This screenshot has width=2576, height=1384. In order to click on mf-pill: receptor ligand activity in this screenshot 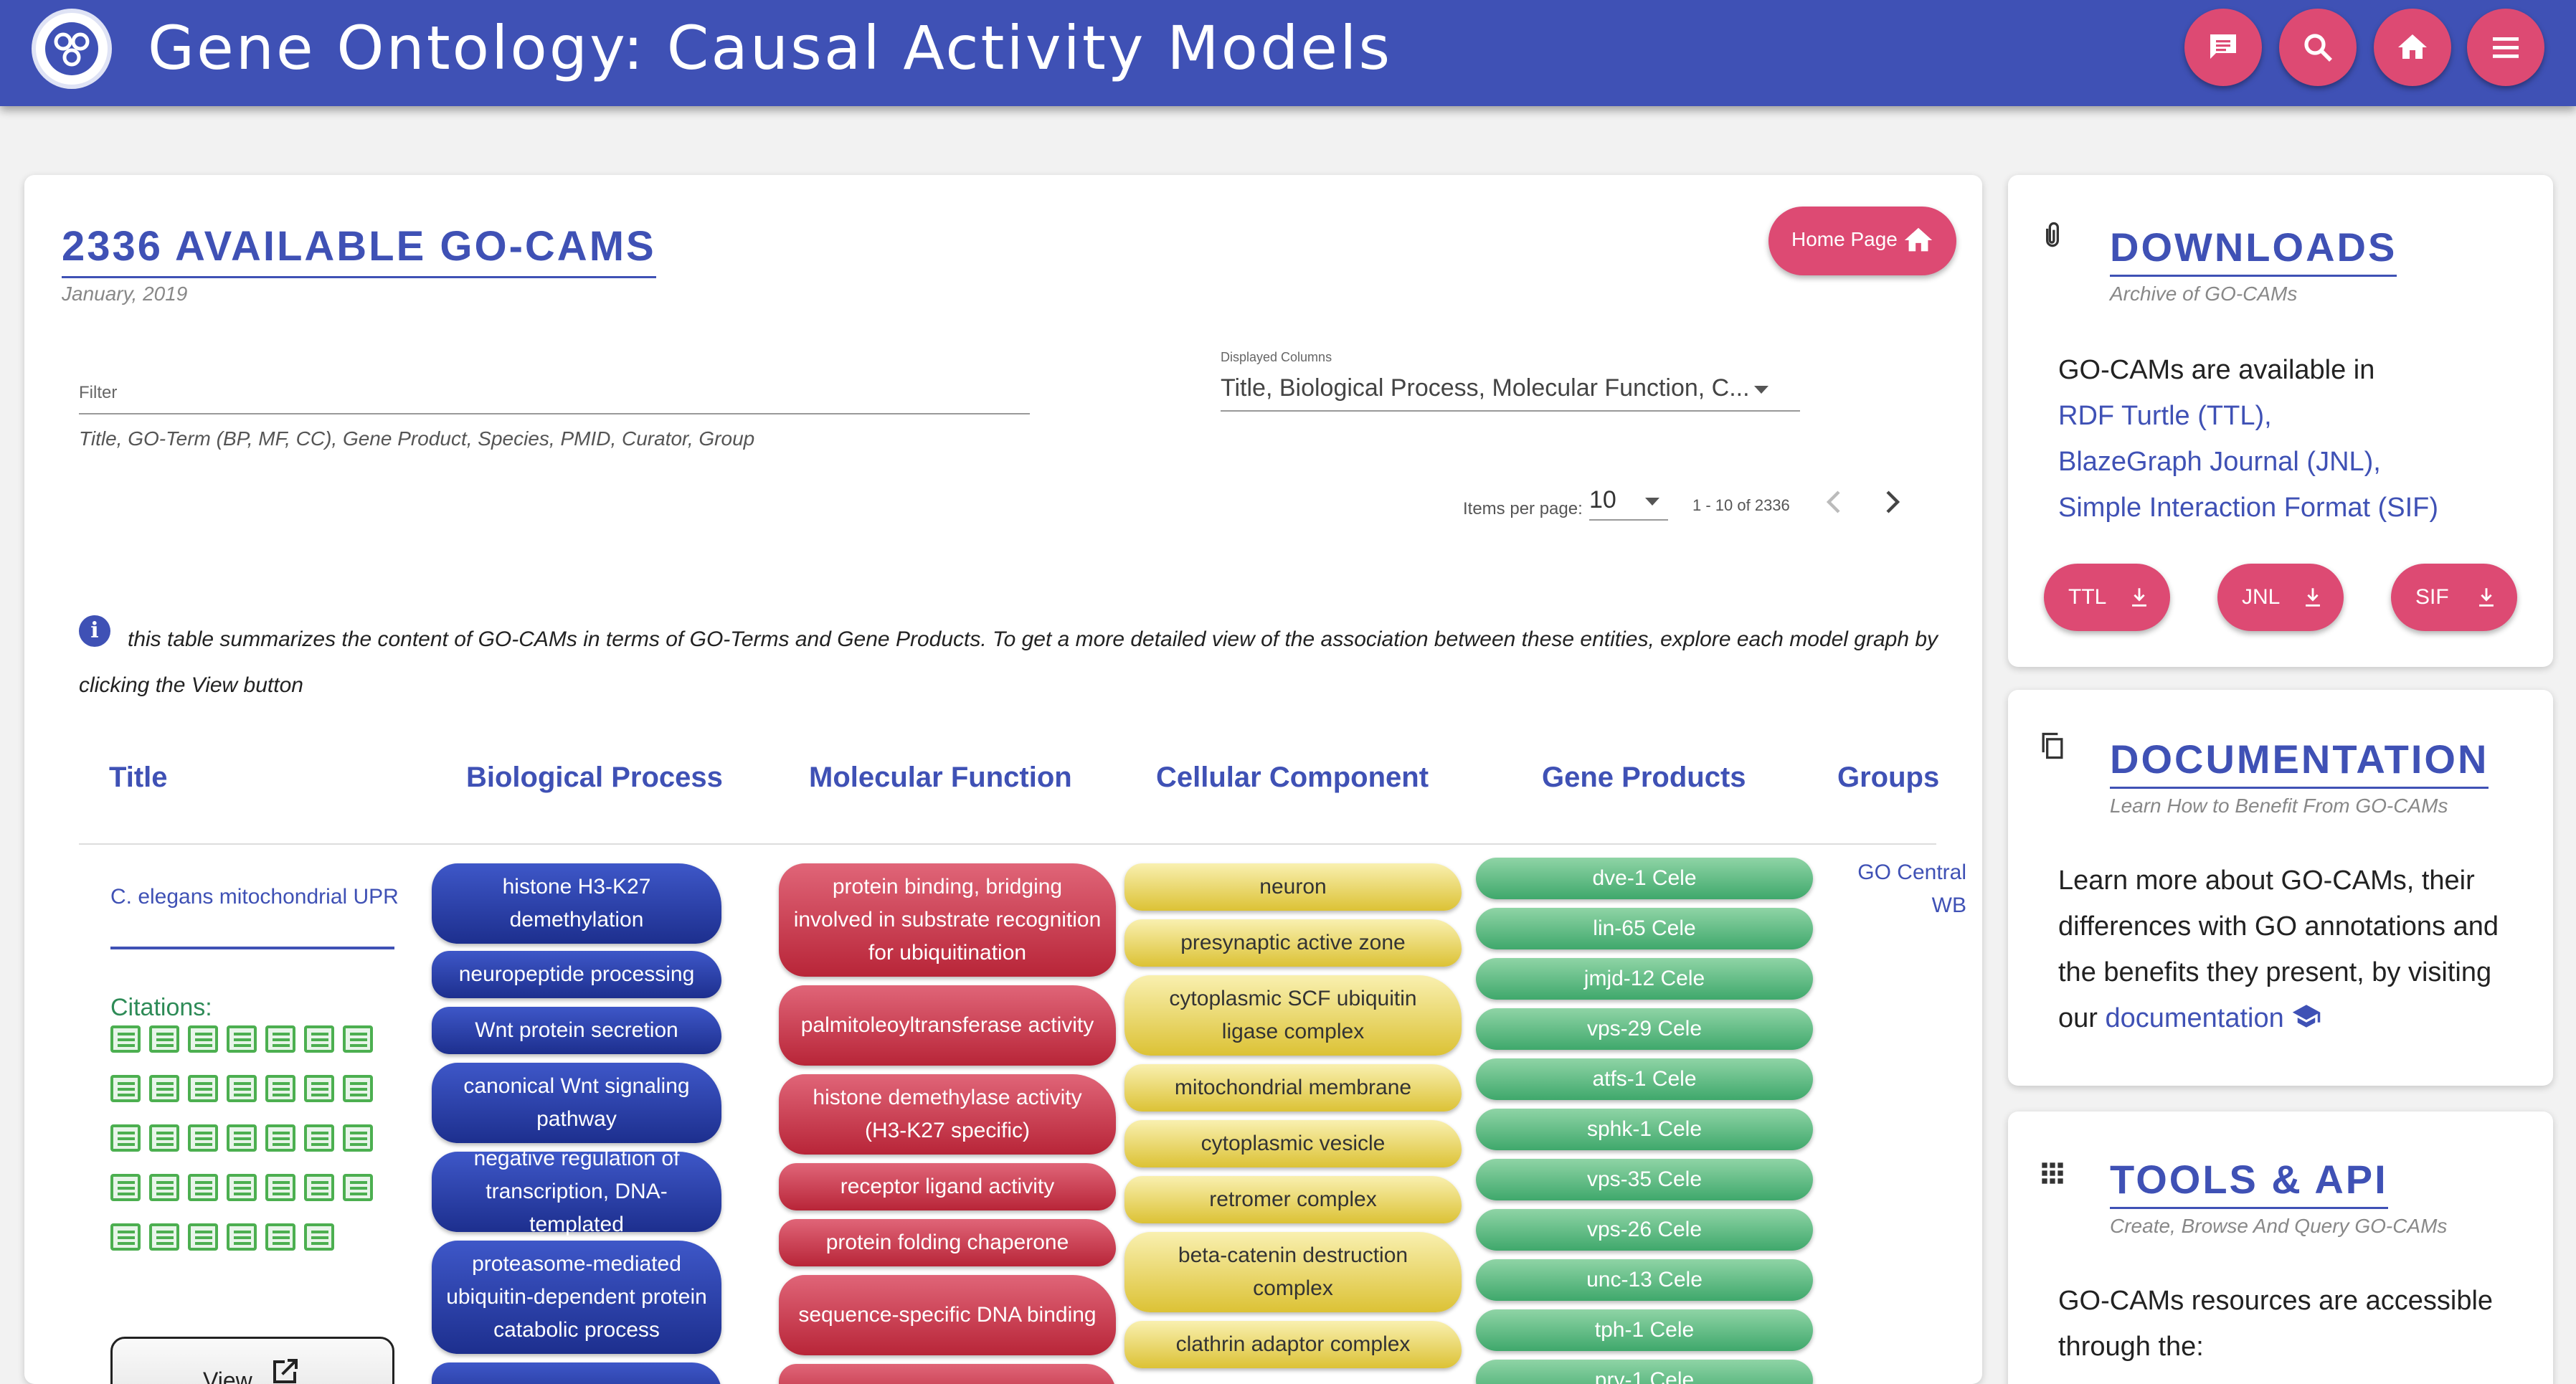, I will do `click(947, 1186)`.